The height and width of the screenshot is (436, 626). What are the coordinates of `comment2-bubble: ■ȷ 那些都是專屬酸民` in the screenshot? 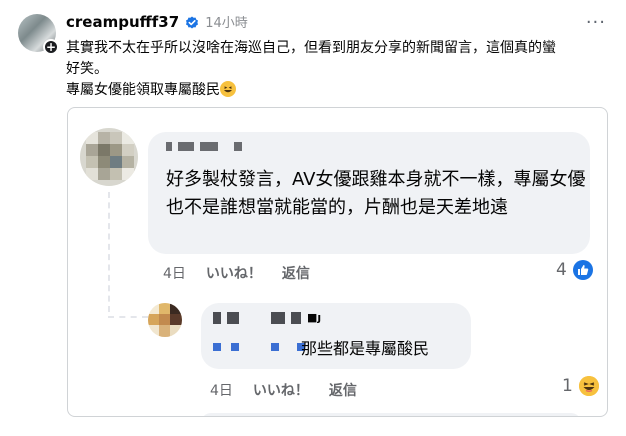 It's located at (336, 336).